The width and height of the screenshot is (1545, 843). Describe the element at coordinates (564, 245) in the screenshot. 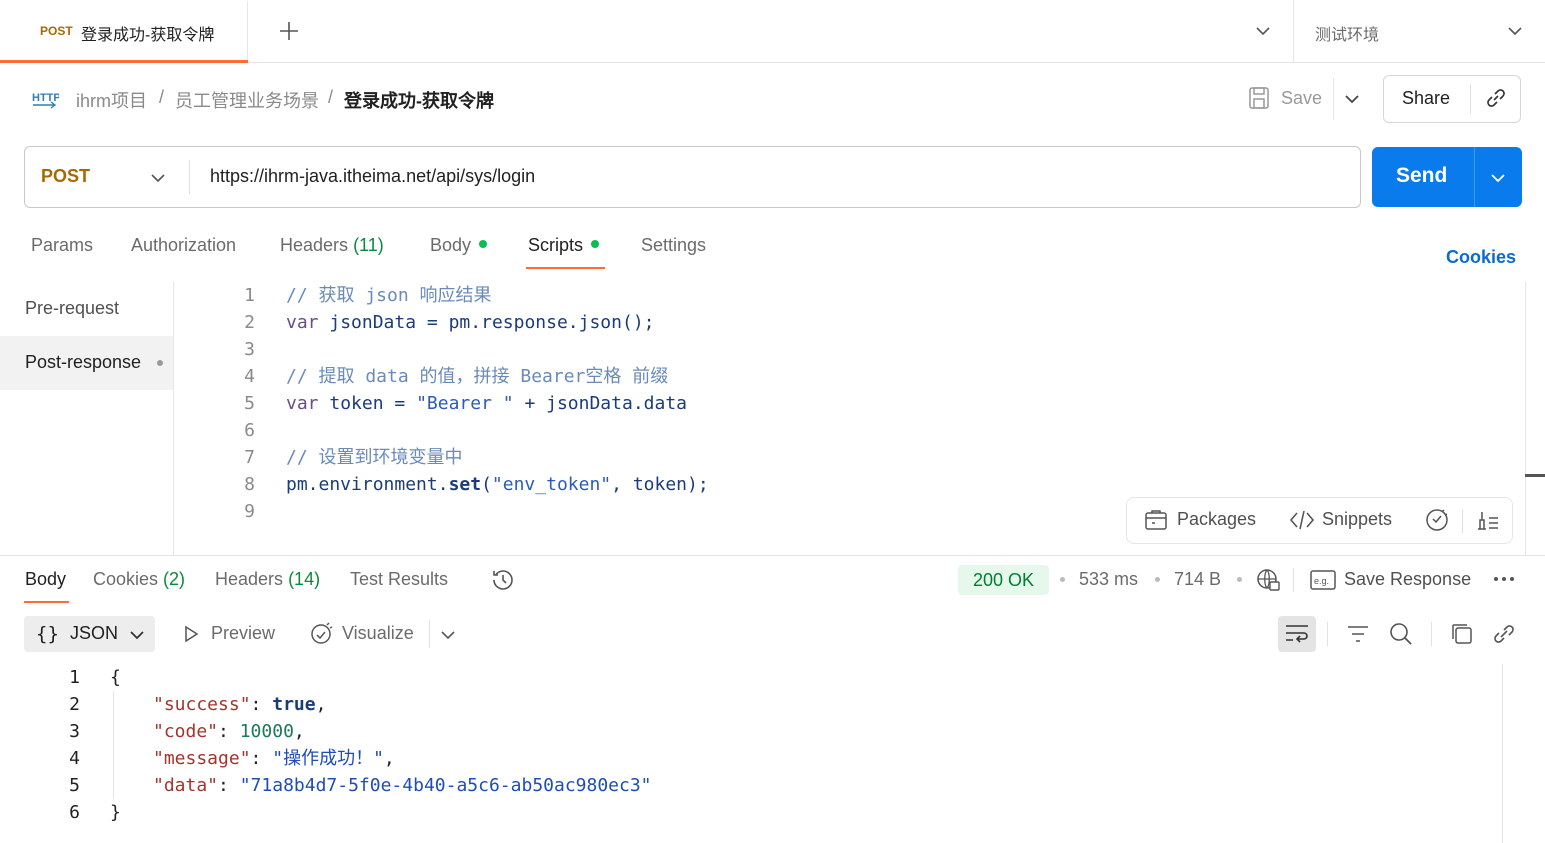

I see `tab-scripts: Scripts` at that location.